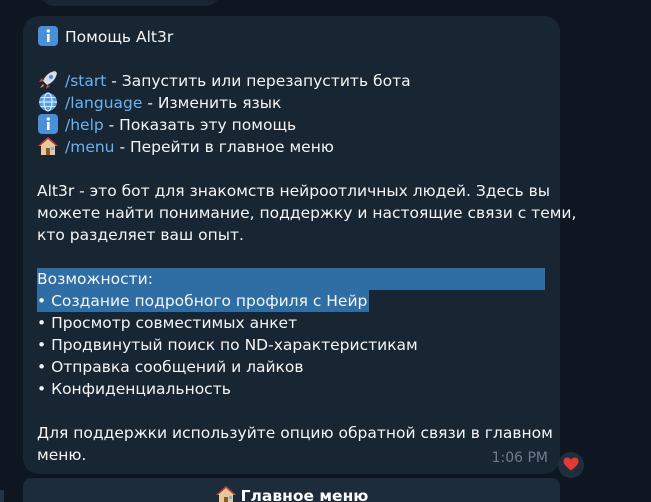  What do you see at coordinates (291, 279) in the screenshot?
I see `features-heading: Возможности:` at bounding box center [291, 279].